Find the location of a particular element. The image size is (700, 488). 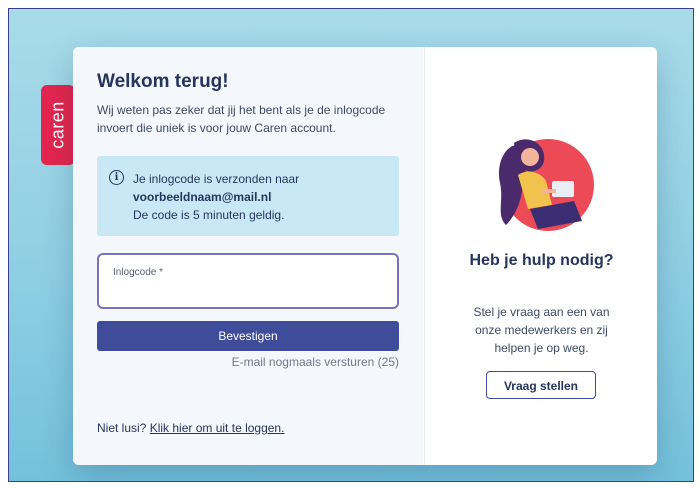

login-code-field: Inlogcode * is located at coordinates (248, 281).